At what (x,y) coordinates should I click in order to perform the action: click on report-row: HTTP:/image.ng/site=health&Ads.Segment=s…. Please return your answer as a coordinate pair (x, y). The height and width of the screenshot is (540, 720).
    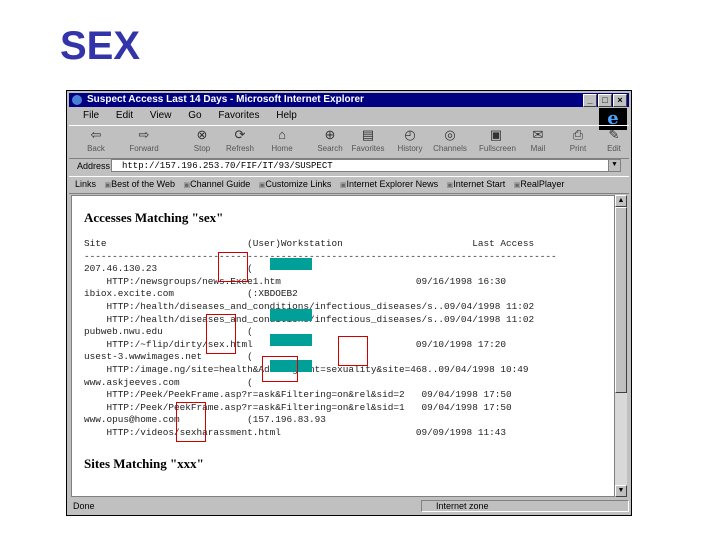
    Looking at the image, I should click on (320, 370).